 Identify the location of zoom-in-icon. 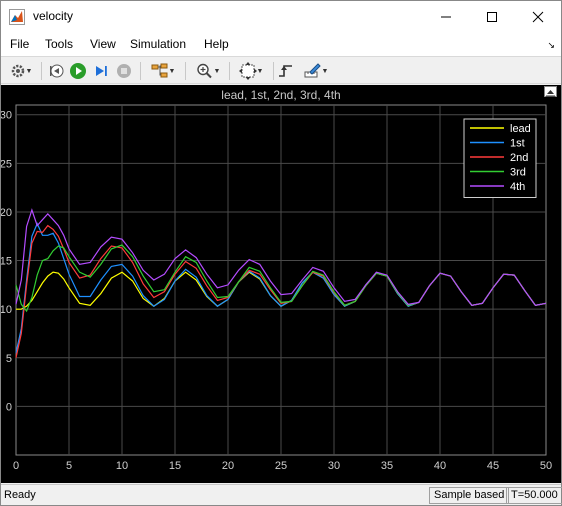
(204, 71).